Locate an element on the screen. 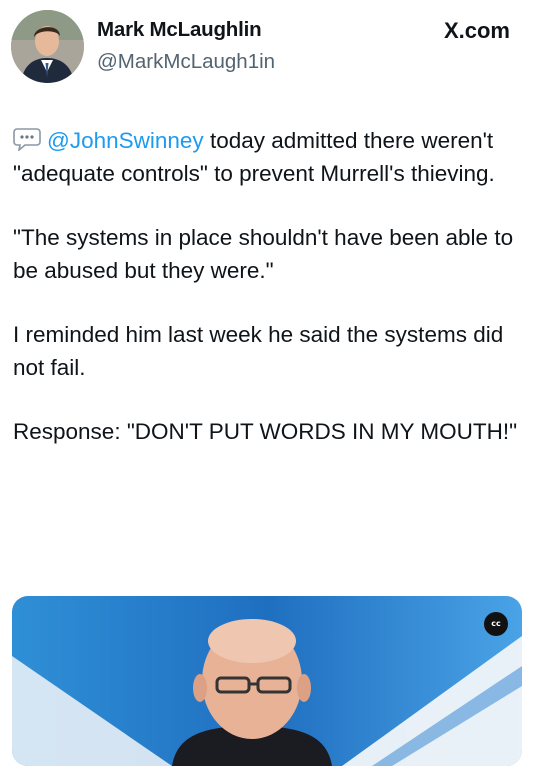  closed-captions-icon: cc is located at coordinates (496, 624).